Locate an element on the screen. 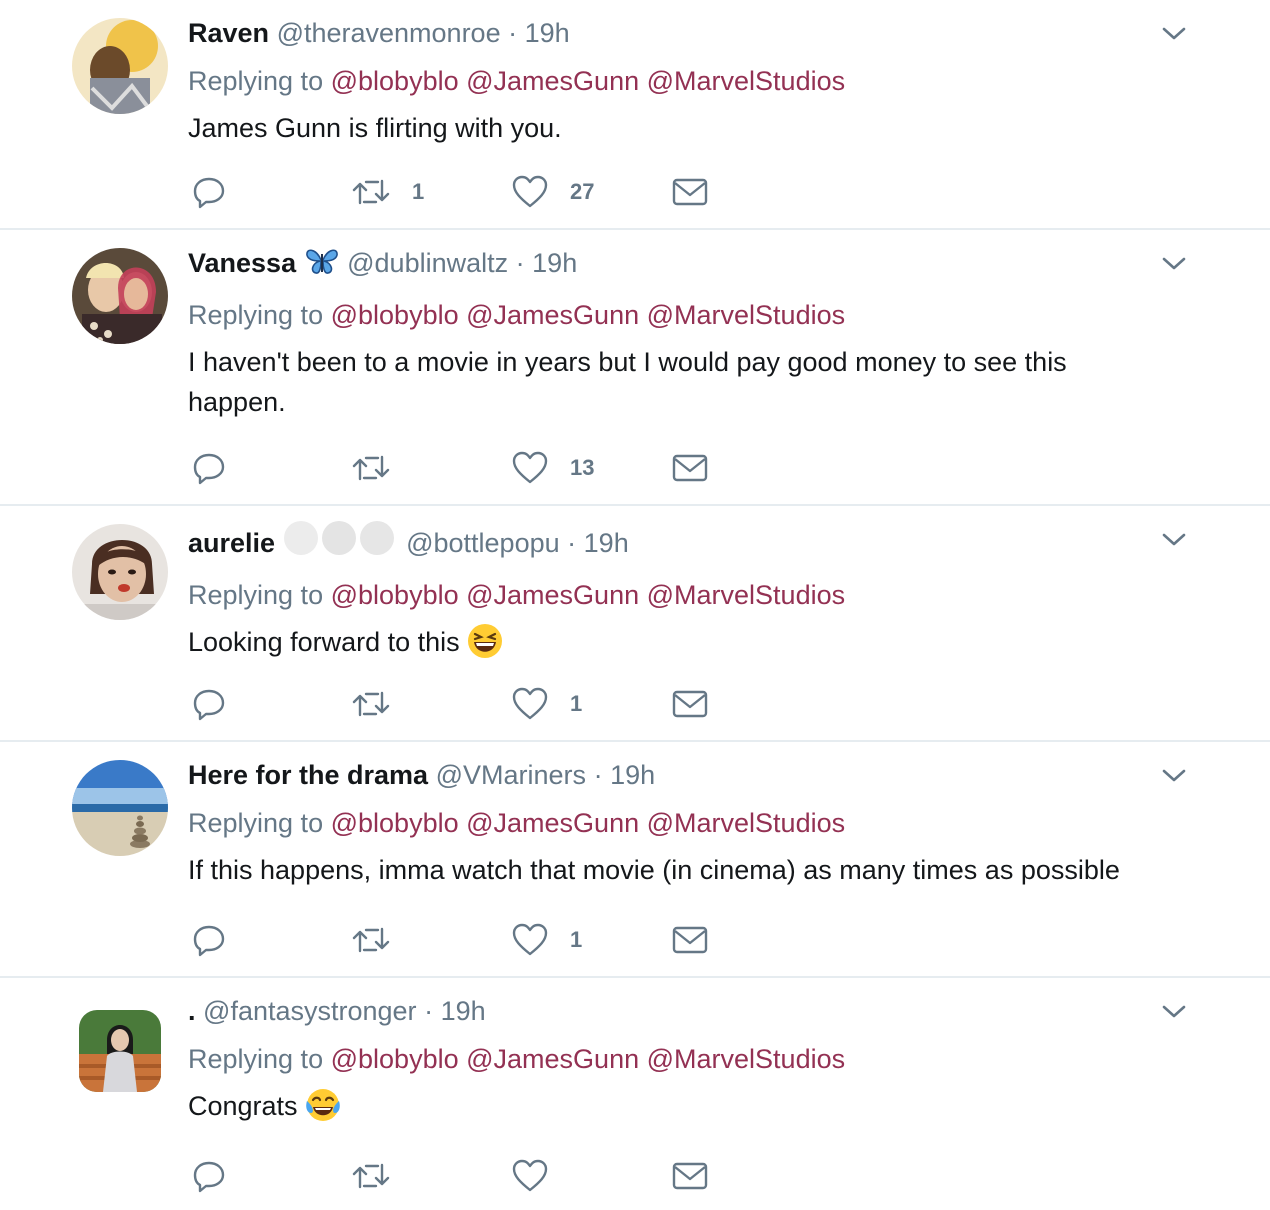  display-name: . is located at coordinates (192, 1011).